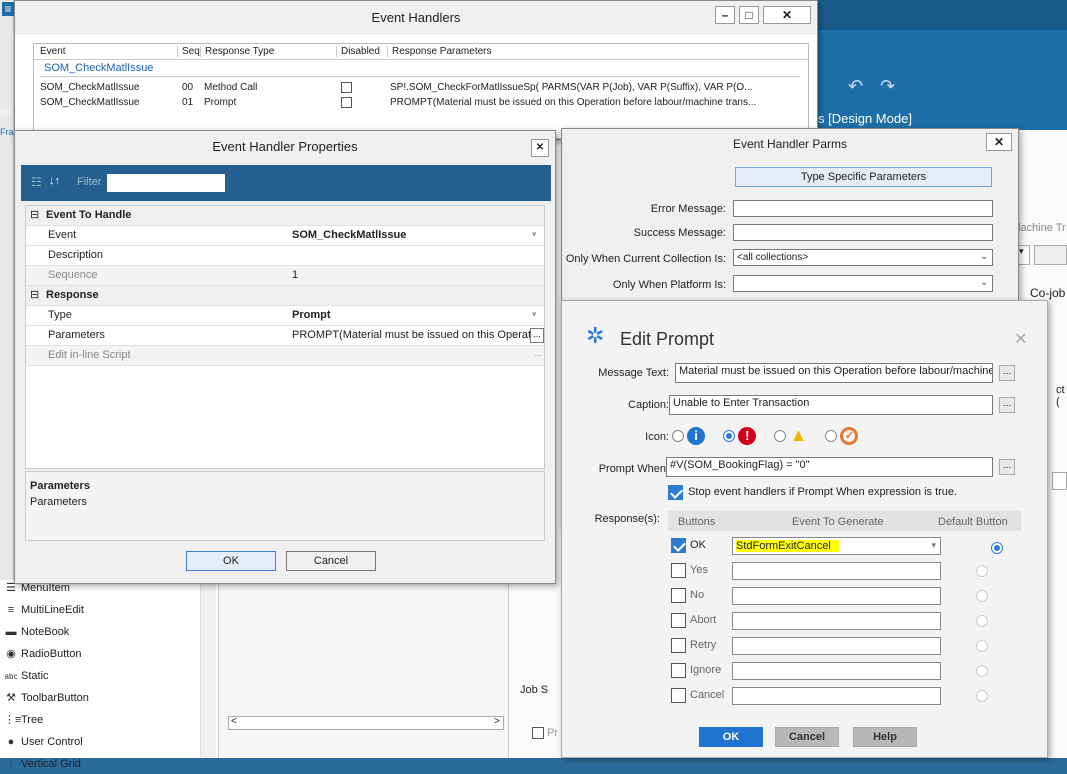 The width and height of the screenshot is (1067, 774). I want to click on toolbox-item: ⋮≡Tree, so click(23, 720).